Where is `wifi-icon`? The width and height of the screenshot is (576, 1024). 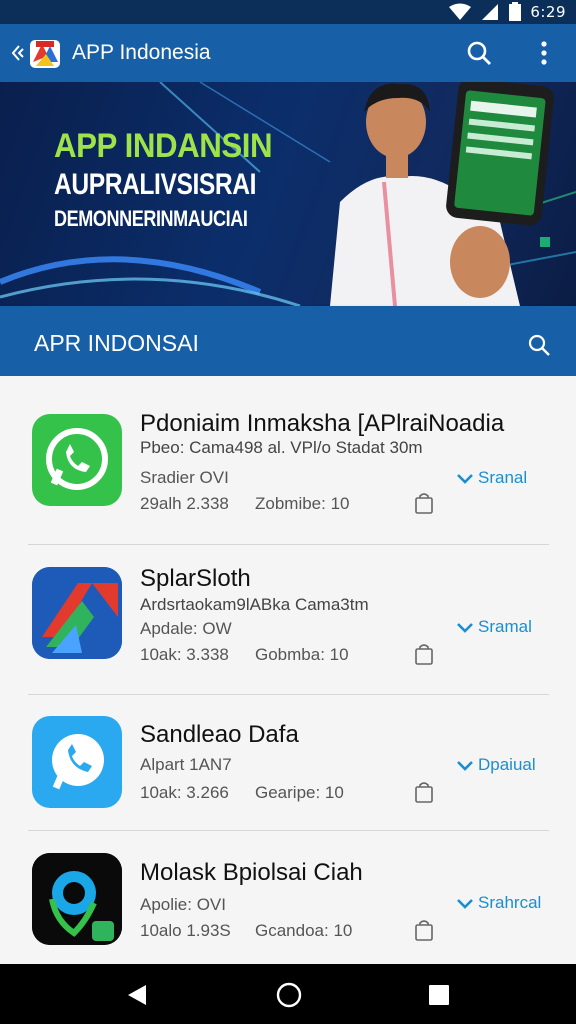
wifi-icon is located at coordinates (460, 11).